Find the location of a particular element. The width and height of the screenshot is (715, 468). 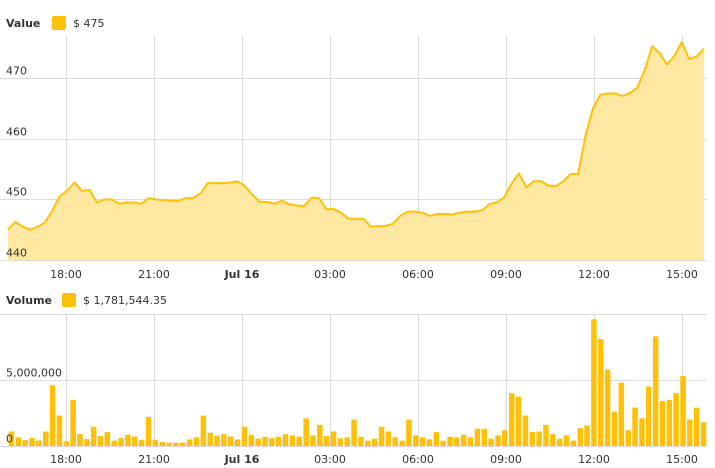

x-tick-label: 09:00 is located at coordinates (506, 459).